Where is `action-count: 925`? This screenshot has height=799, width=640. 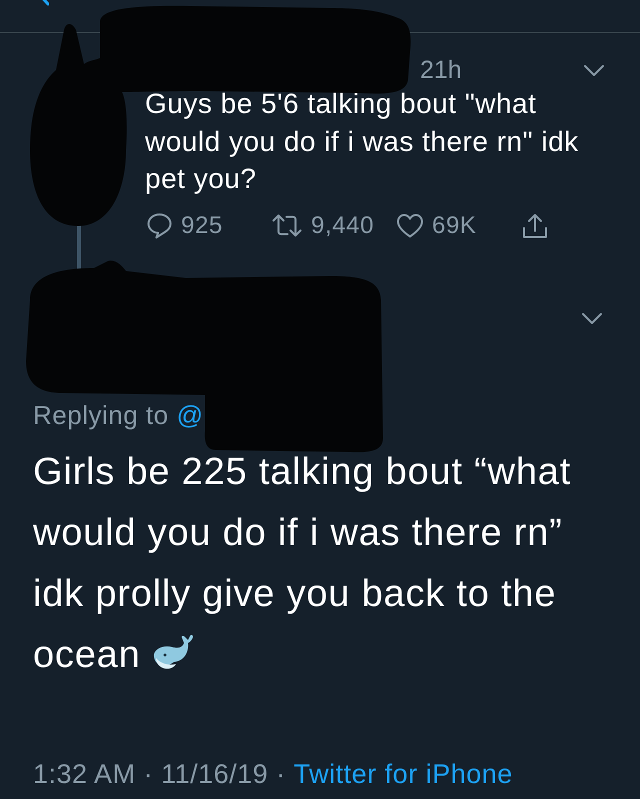
action-count: 925 is located at coordinates (202, 225).